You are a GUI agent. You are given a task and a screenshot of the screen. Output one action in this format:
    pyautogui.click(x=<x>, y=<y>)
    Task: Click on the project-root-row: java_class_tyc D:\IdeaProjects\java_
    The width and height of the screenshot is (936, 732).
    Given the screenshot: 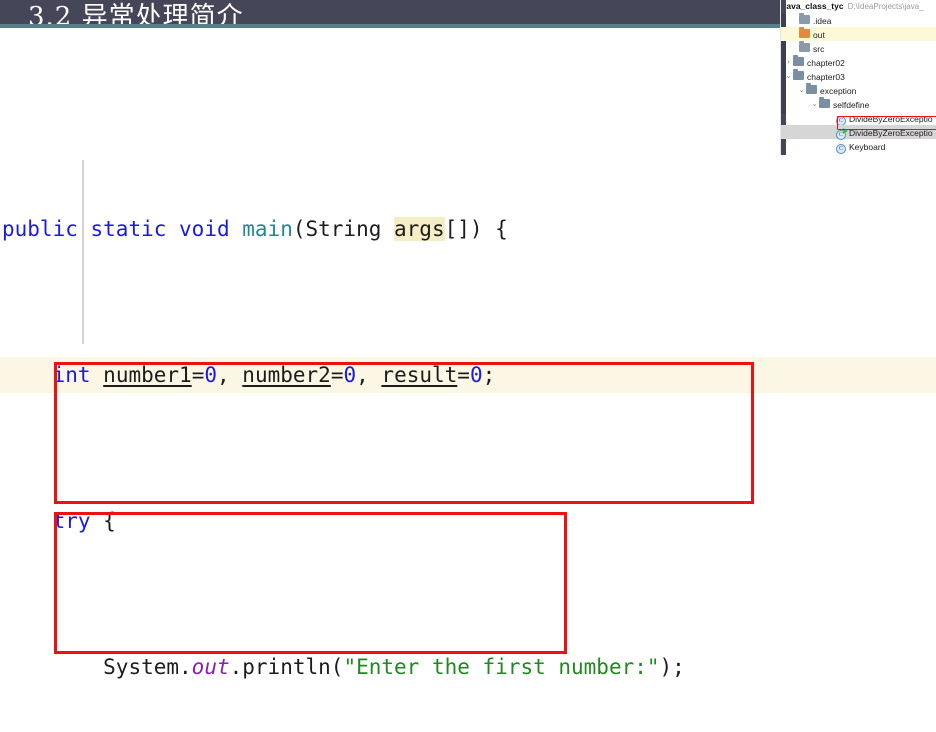 What is the action you would take?
    pyautogui.click(x=858, y=6)
    